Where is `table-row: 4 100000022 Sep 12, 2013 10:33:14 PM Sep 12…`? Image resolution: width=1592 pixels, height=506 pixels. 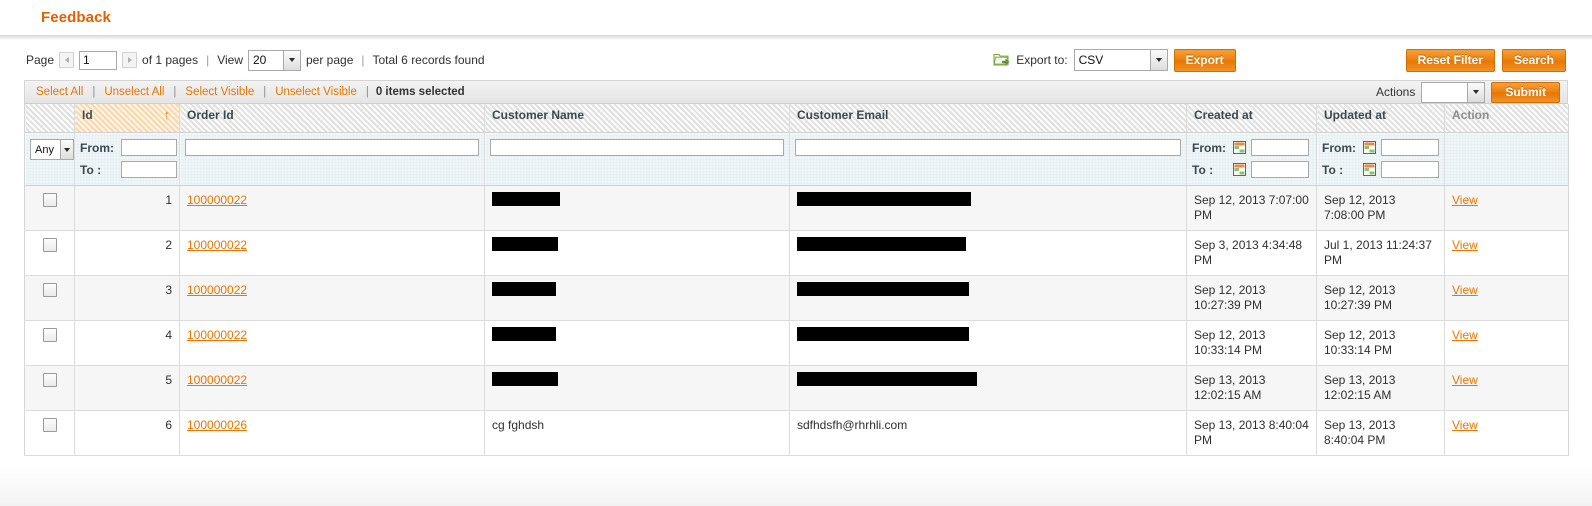 table-row: 4 100000022 Sep 12, 2013 10:33:14 PM Sep 12… is located at coordinates (796, 343).